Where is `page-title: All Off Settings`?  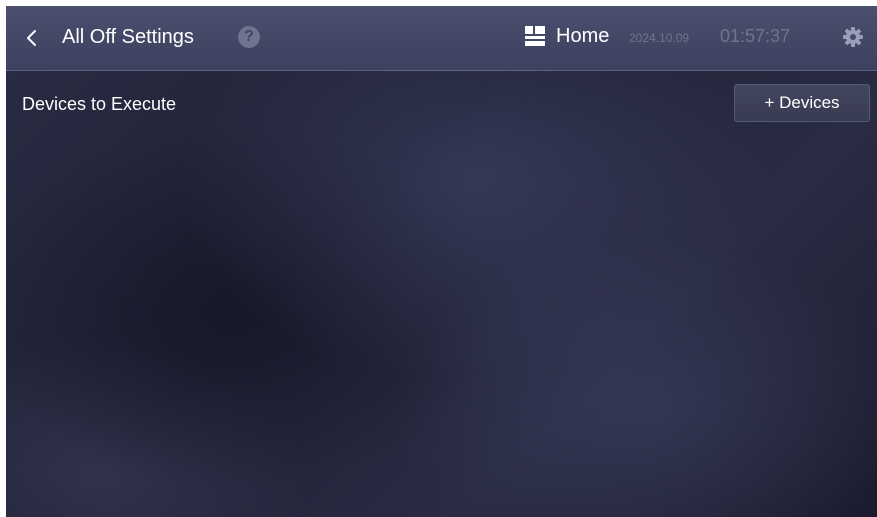 page-title: All Off Settings is located at coordinates (128, 37).